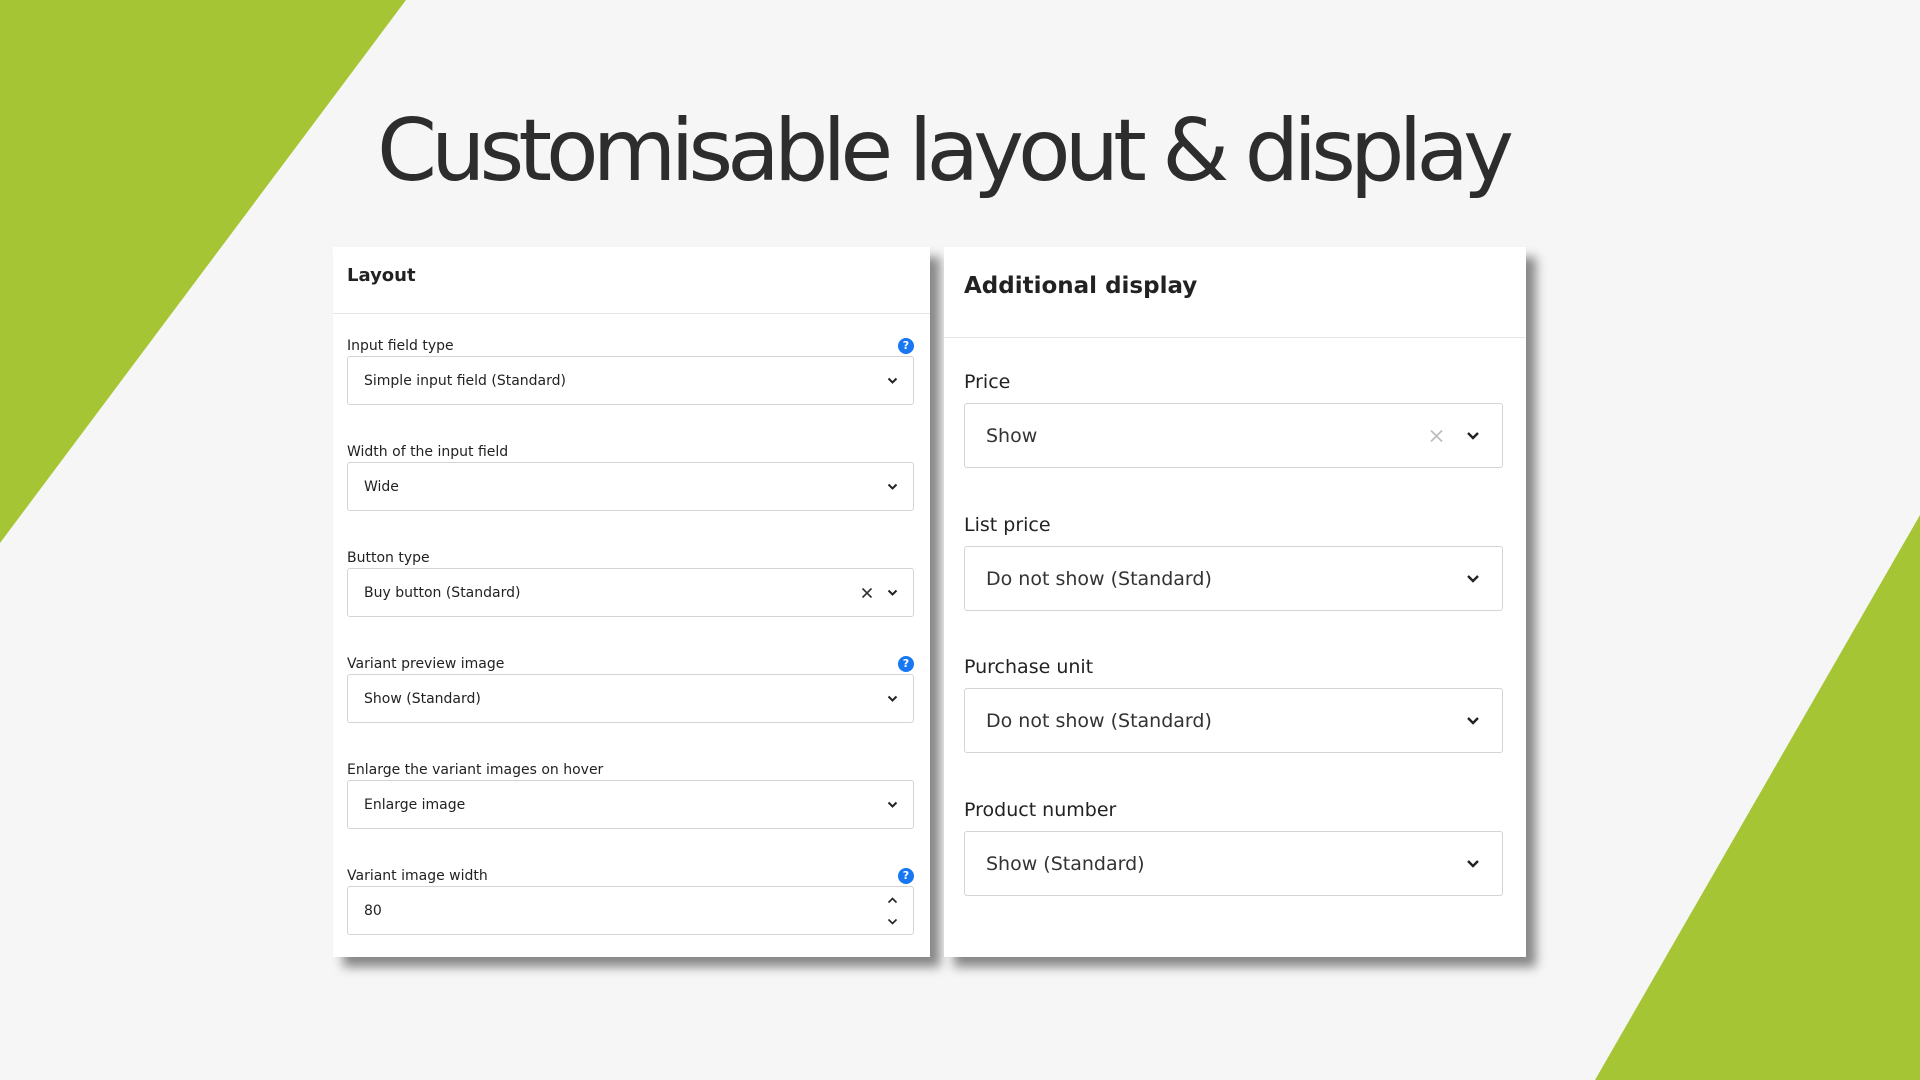  What do you see at coordinates (415, 804) in the screenshot?
I see `select-value: Enlarge image` at bounding box center [415, 804].